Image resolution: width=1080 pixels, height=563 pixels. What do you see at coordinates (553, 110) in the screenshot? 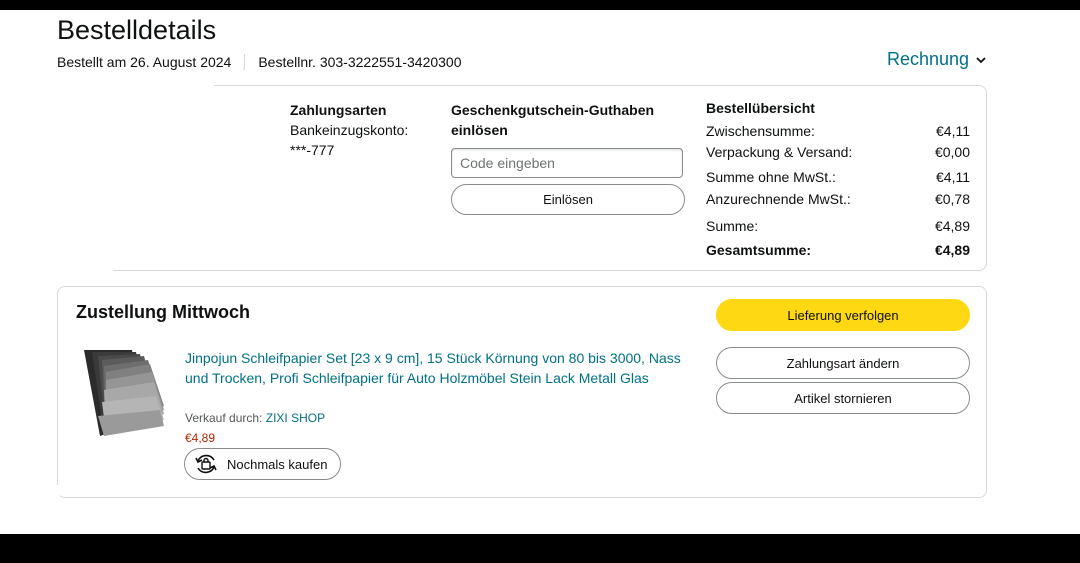
I see `gift-heading-line1: Geschenkgutschein-Guthaben` at bounding box center [553, 110].